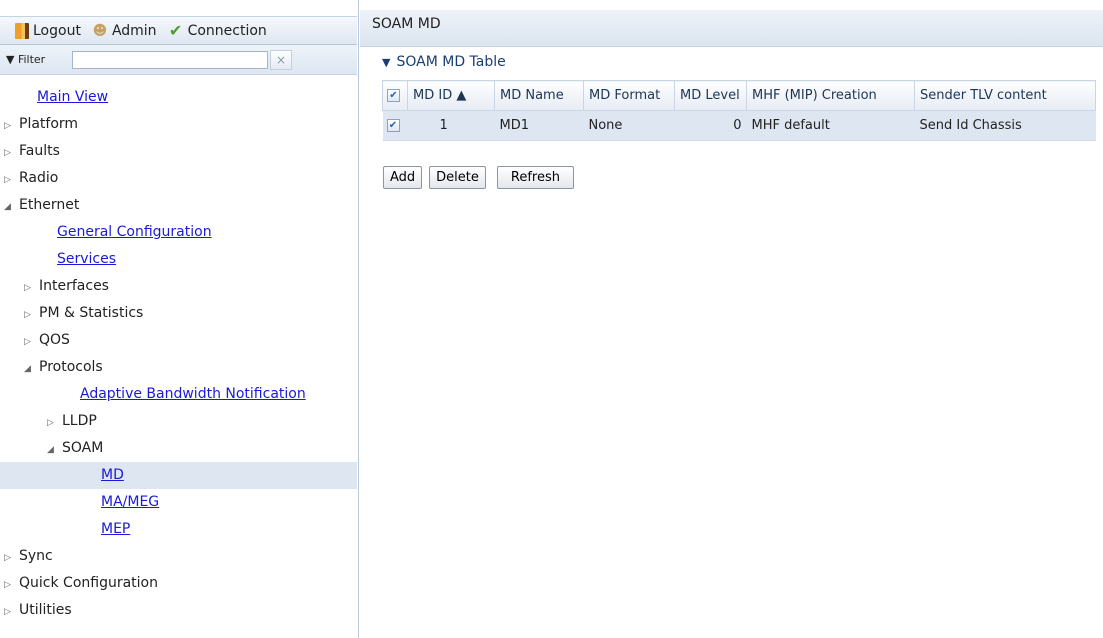 The width and height of the screenshot is (1103, 638). Describe the element at coordinates (178, 583) in the screenshot. I see `tree-item-quick-configuration: ▷ Quick Configuration` at that location.